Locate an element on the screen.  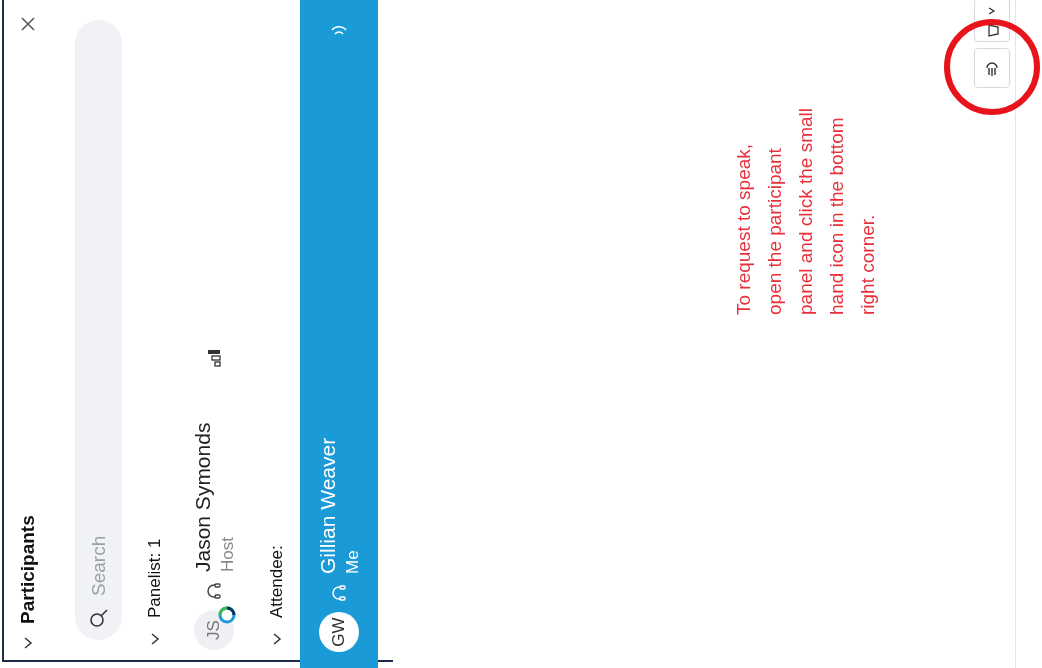
avatar: GW is located at coordinates (339, 632).